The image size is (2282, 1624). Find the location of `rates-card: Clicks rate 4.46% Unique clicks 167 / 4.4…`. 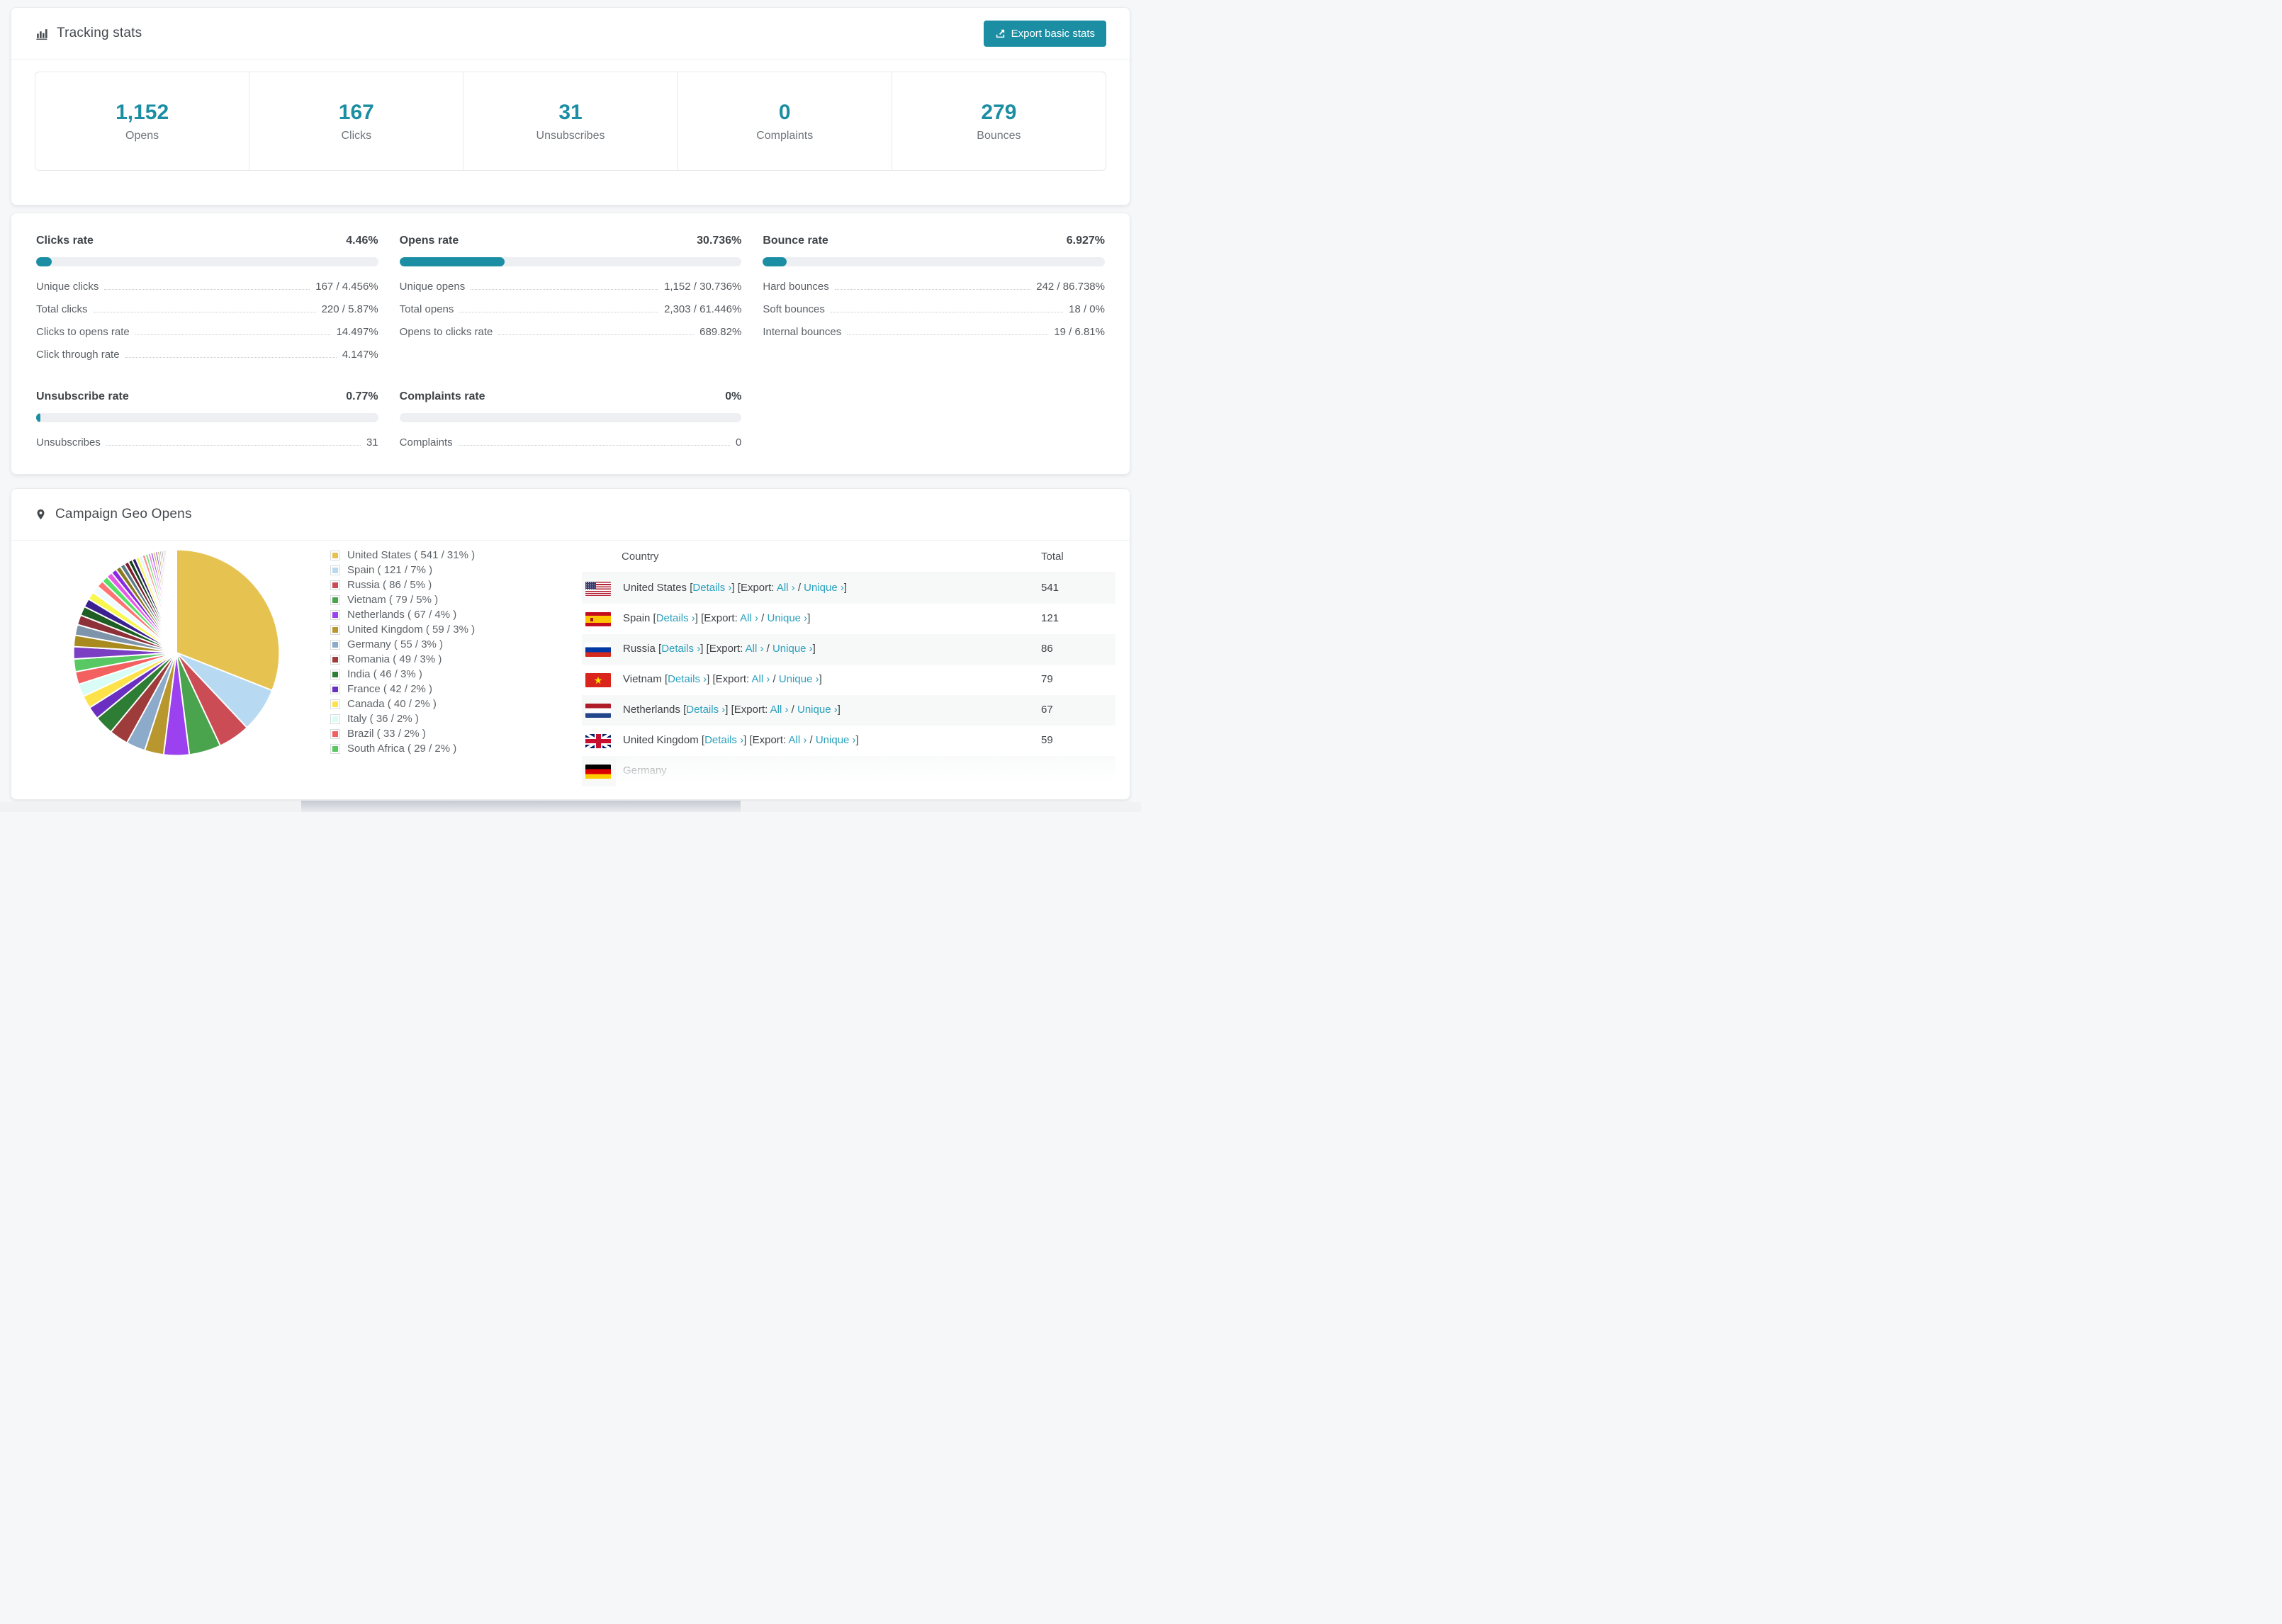

rates-card: Clicks rate 4.46% Unique clicks 167 / 4.4… is located at coordinates (570, 344).